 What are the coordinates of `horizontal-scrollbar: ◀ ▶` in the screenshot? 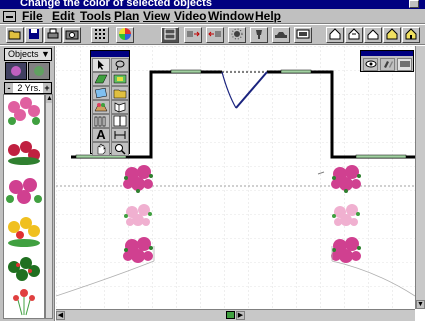 It's located at (235, 315).